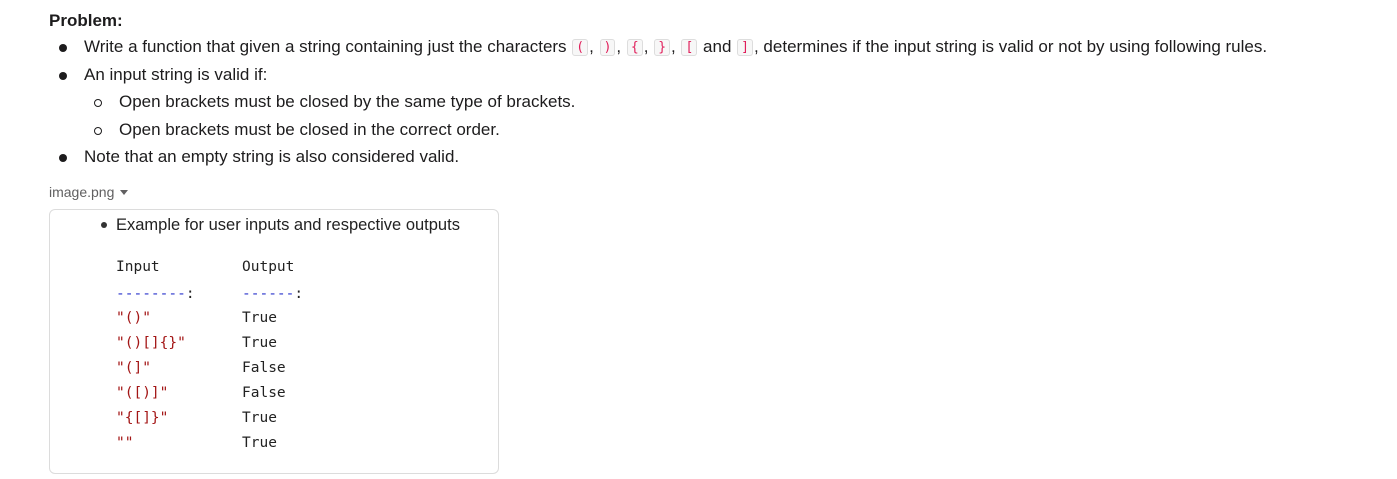  Describe the element at coordinates (176, 74) in the screenshot. I see `bullet-text: An input string is valid if:` at that location.